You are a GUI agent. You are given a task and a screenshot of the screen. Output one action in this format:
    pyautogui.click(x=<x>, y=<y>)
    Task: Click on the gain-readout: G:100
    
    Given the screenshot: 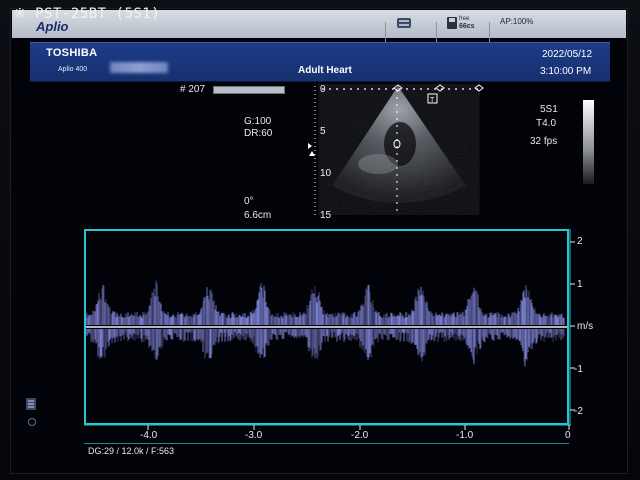 What is the action you would take?
    pyautogui.click(x=258, y=121)
    